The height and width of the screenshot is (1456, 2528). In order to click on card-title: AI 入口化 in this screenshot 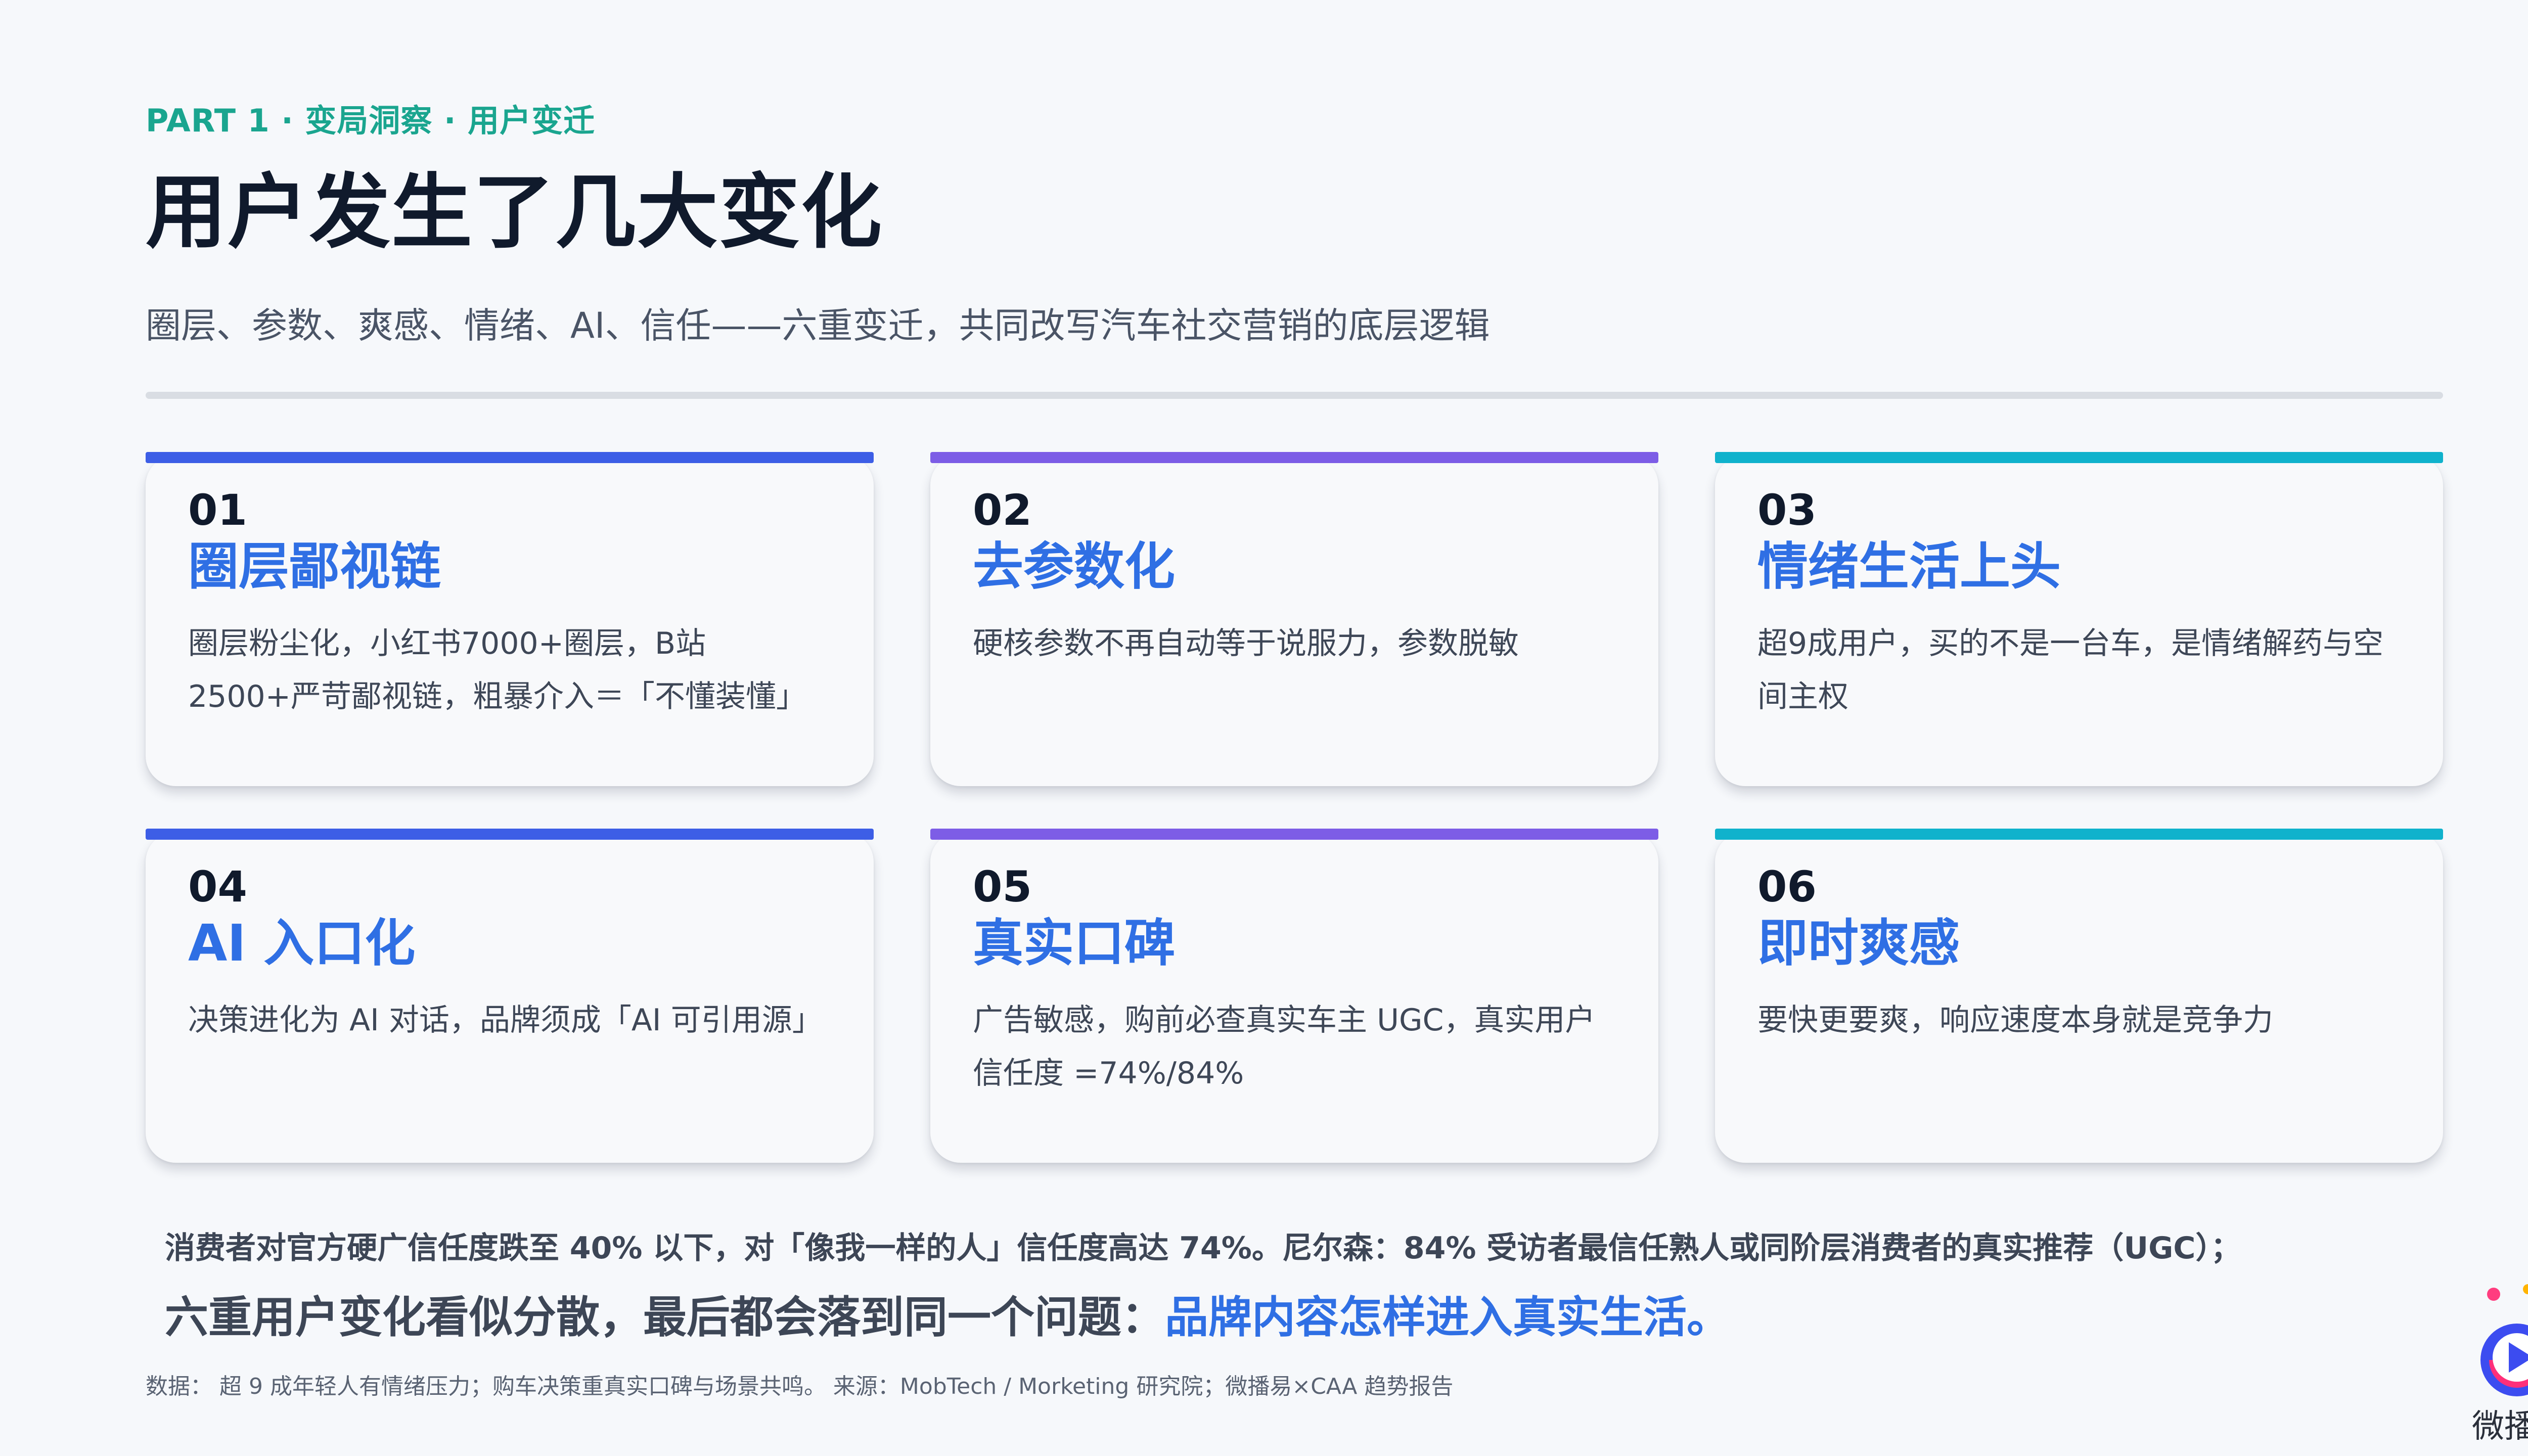, I will do `click(302, 943)`.